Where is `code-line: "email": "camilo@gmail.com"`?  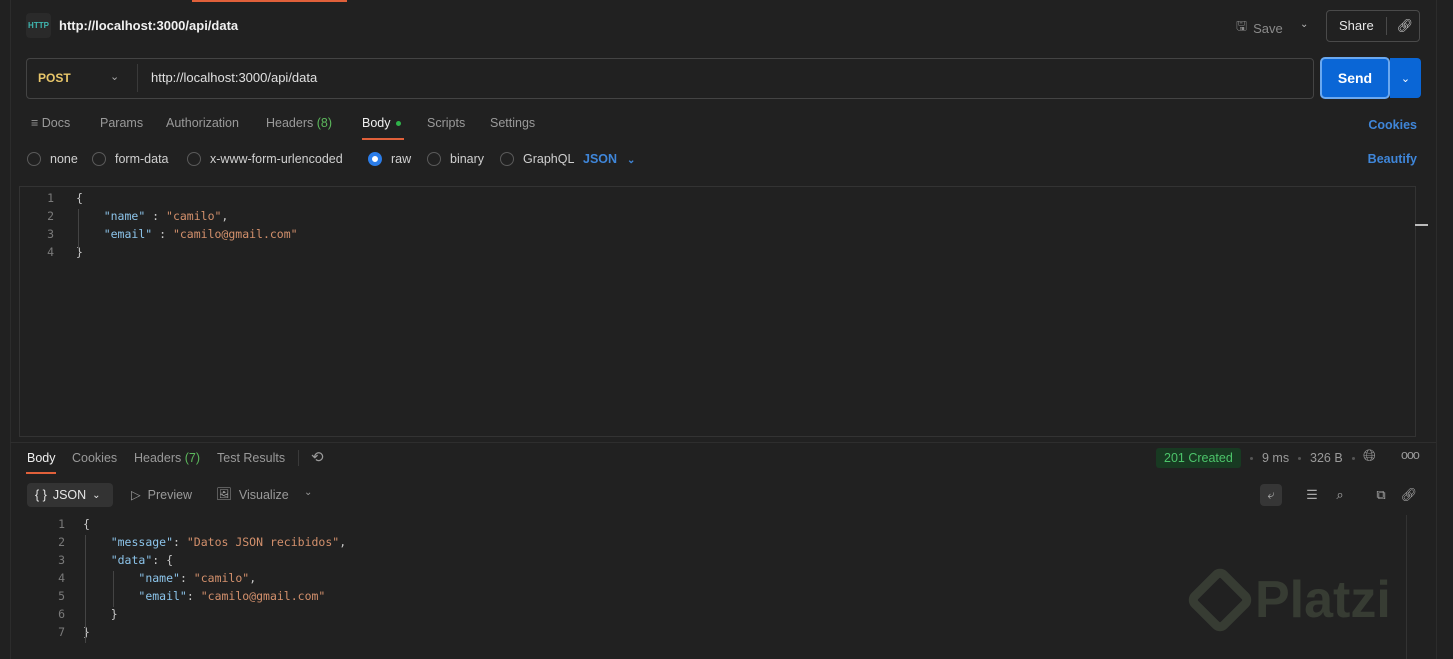 code-line: "email": "camilo@gmail.com" is located at coordinates (204, 596).